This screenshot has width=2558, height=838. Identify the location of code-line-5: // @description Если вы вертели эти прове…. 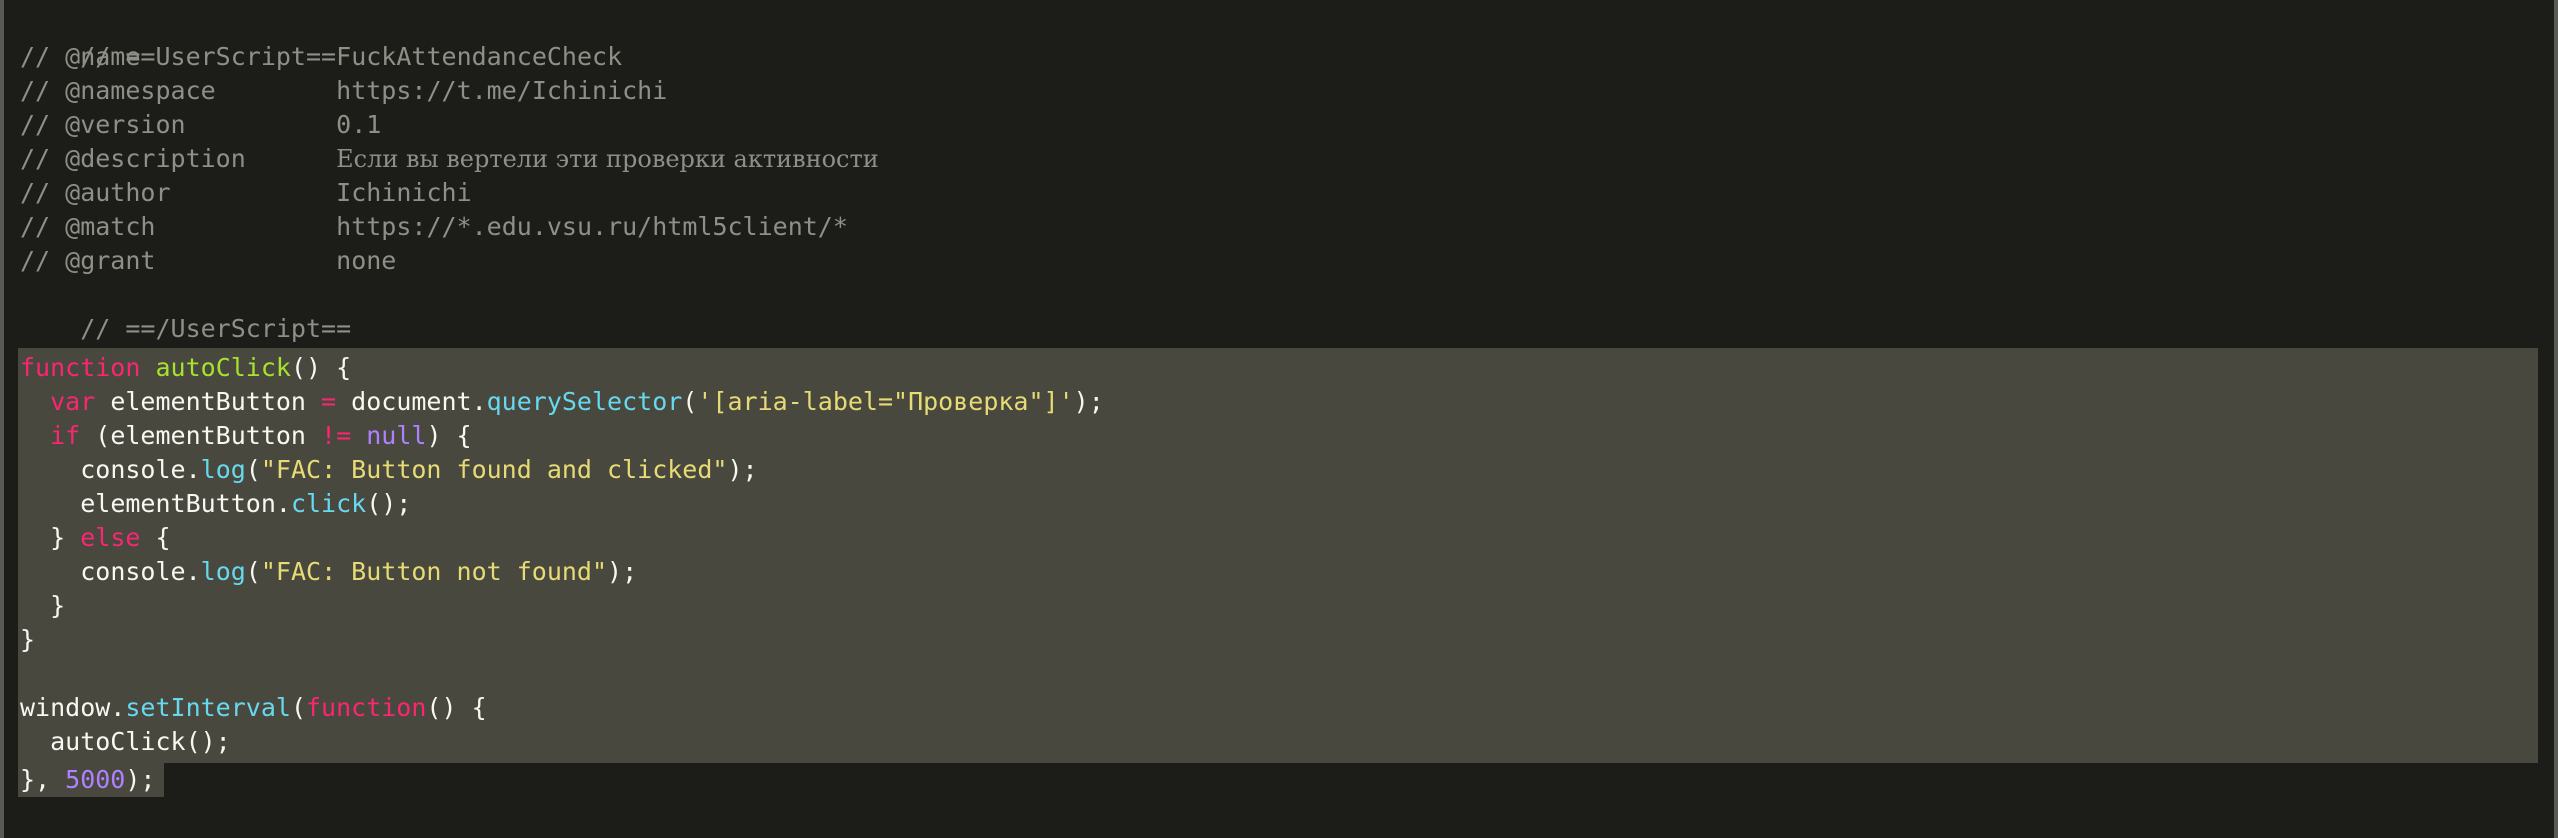
(449, 159).